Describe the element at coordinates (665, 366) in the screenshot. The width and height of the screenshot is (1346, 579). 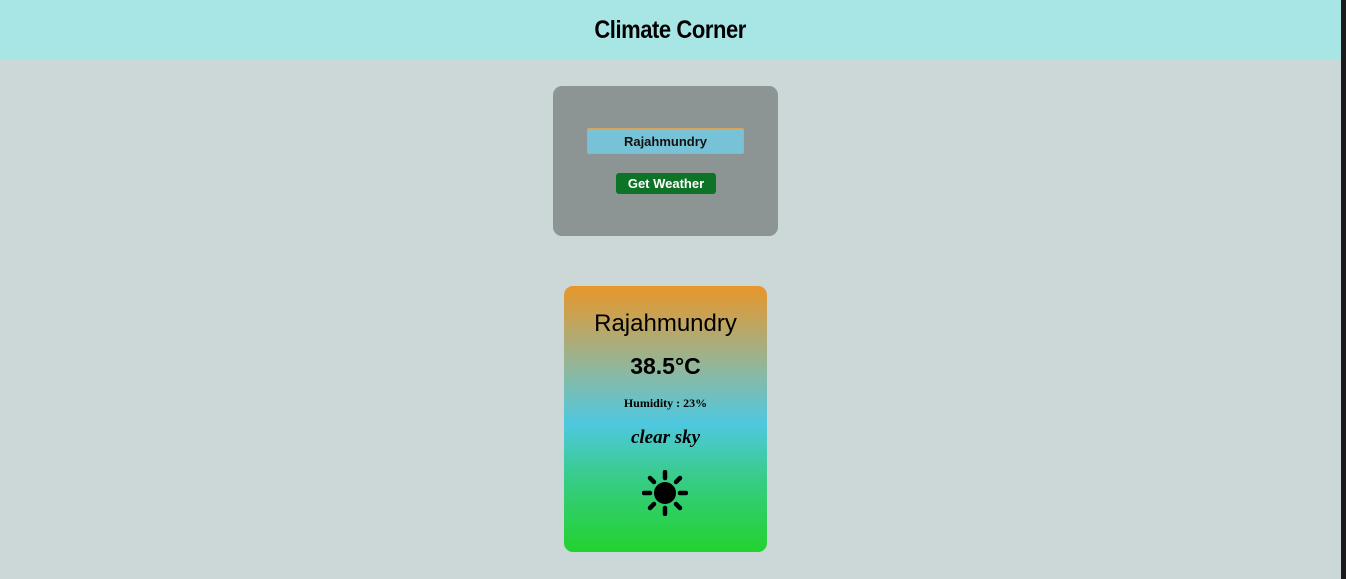
I see `weather-temperature: 38.5°C` at that location.